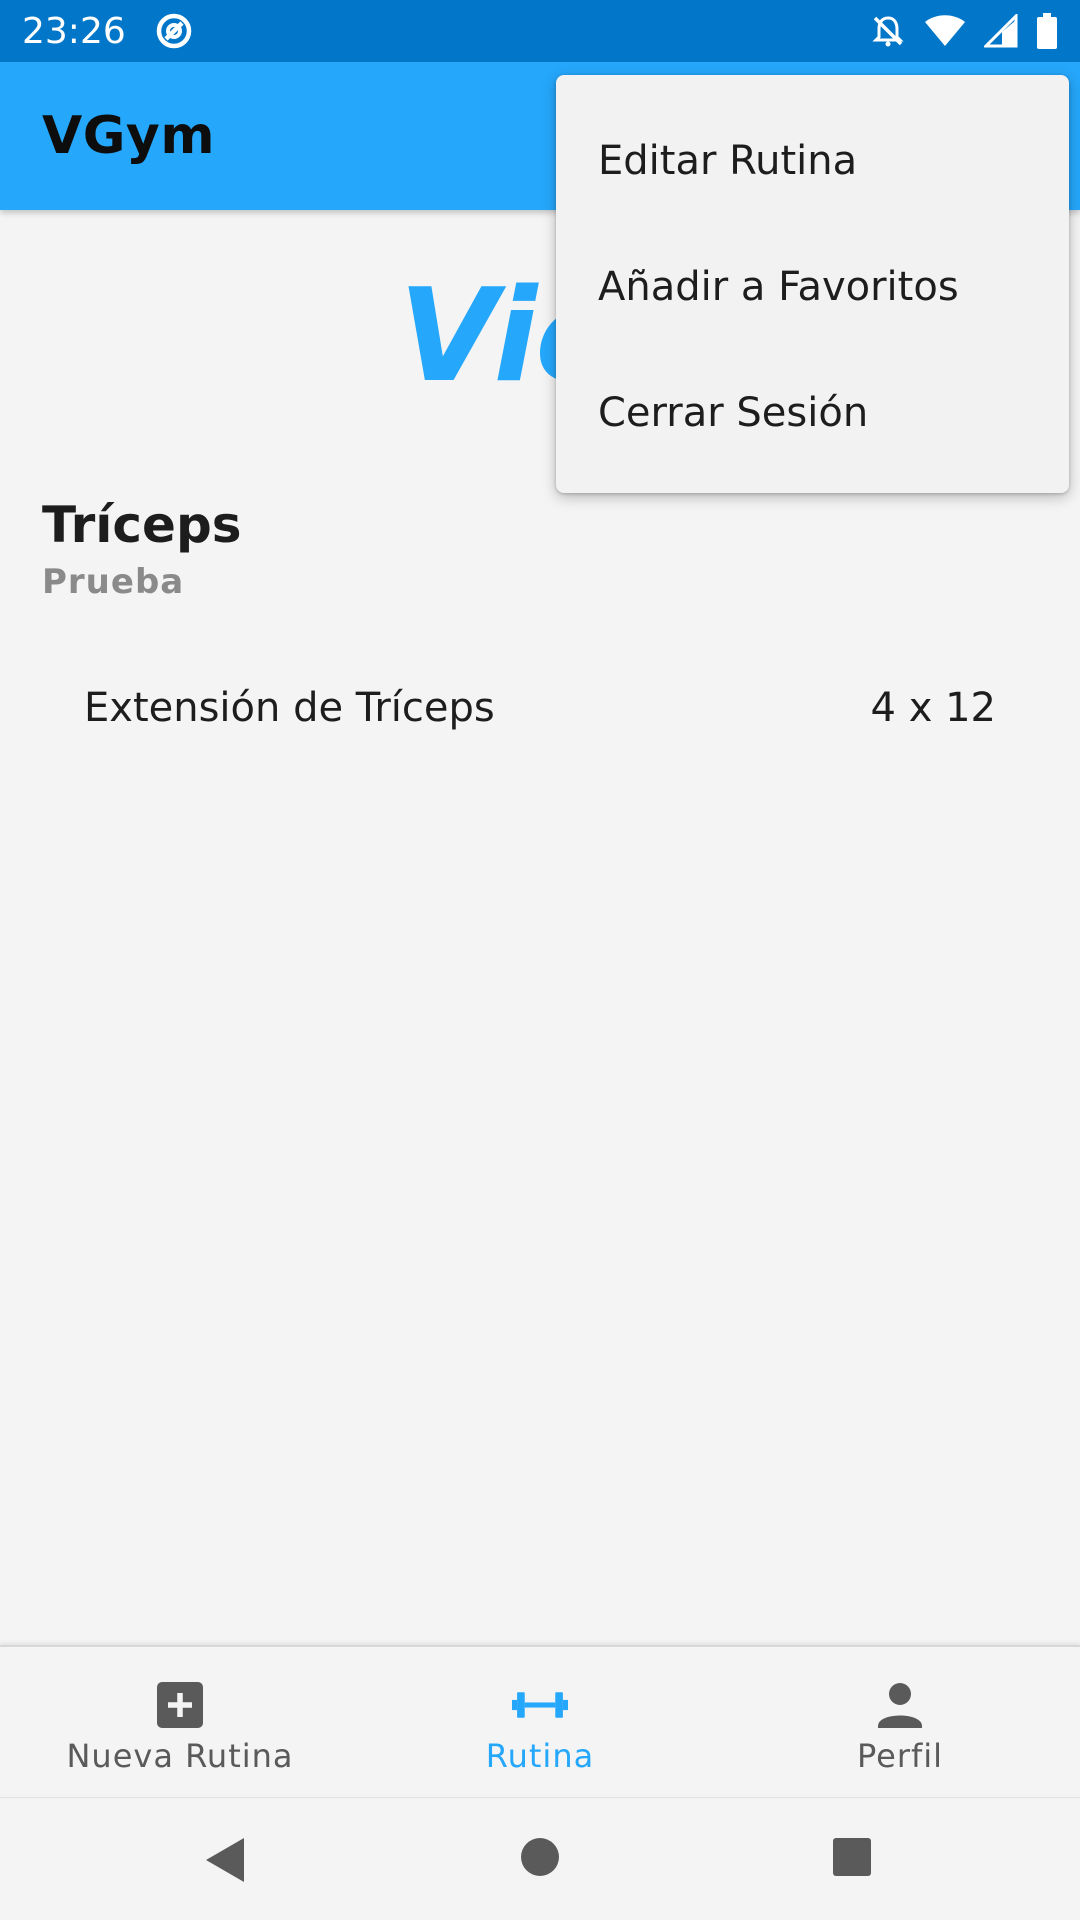  I want to click on exercise-row: Extensión de Tríceps 4 x 12, so click(540, 708).